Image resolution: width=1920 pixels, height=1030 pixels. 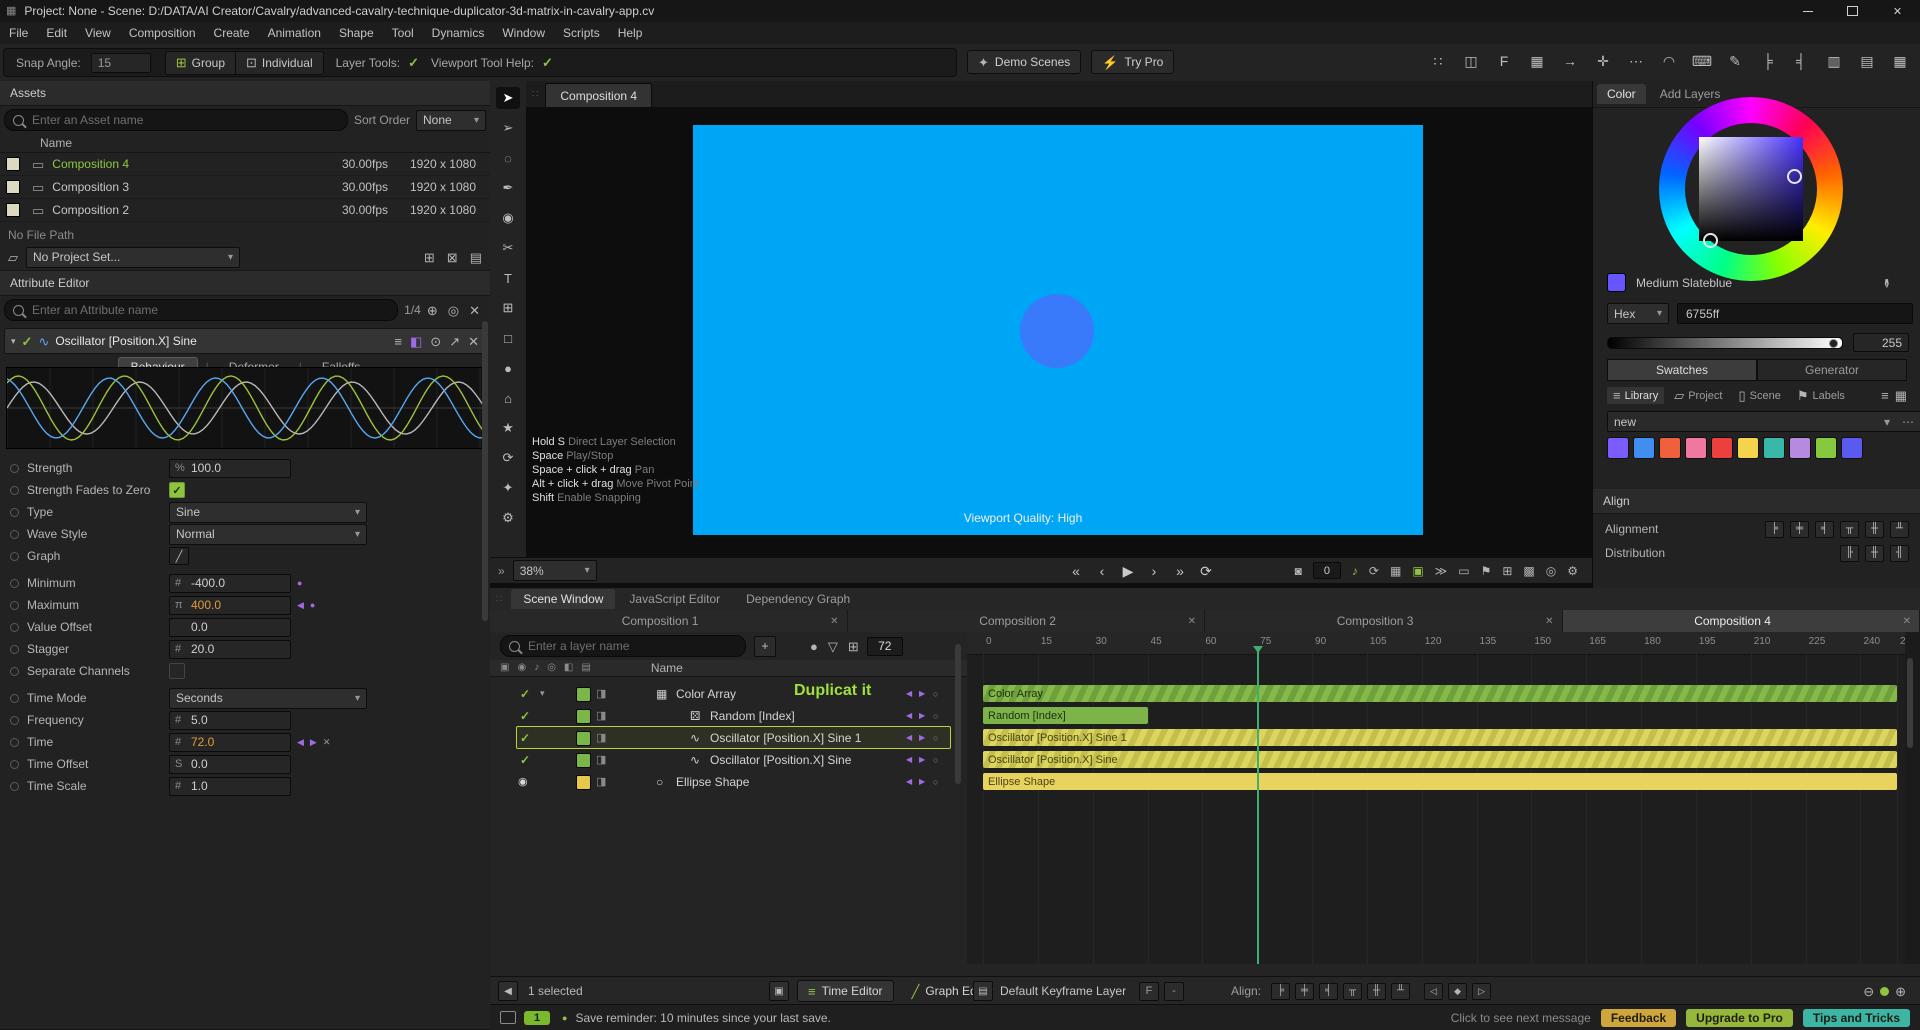 What do you see at coordinates (230, 468) in the screenshot?
I see `number-field: %100.0` at bounding box center [230, 468].